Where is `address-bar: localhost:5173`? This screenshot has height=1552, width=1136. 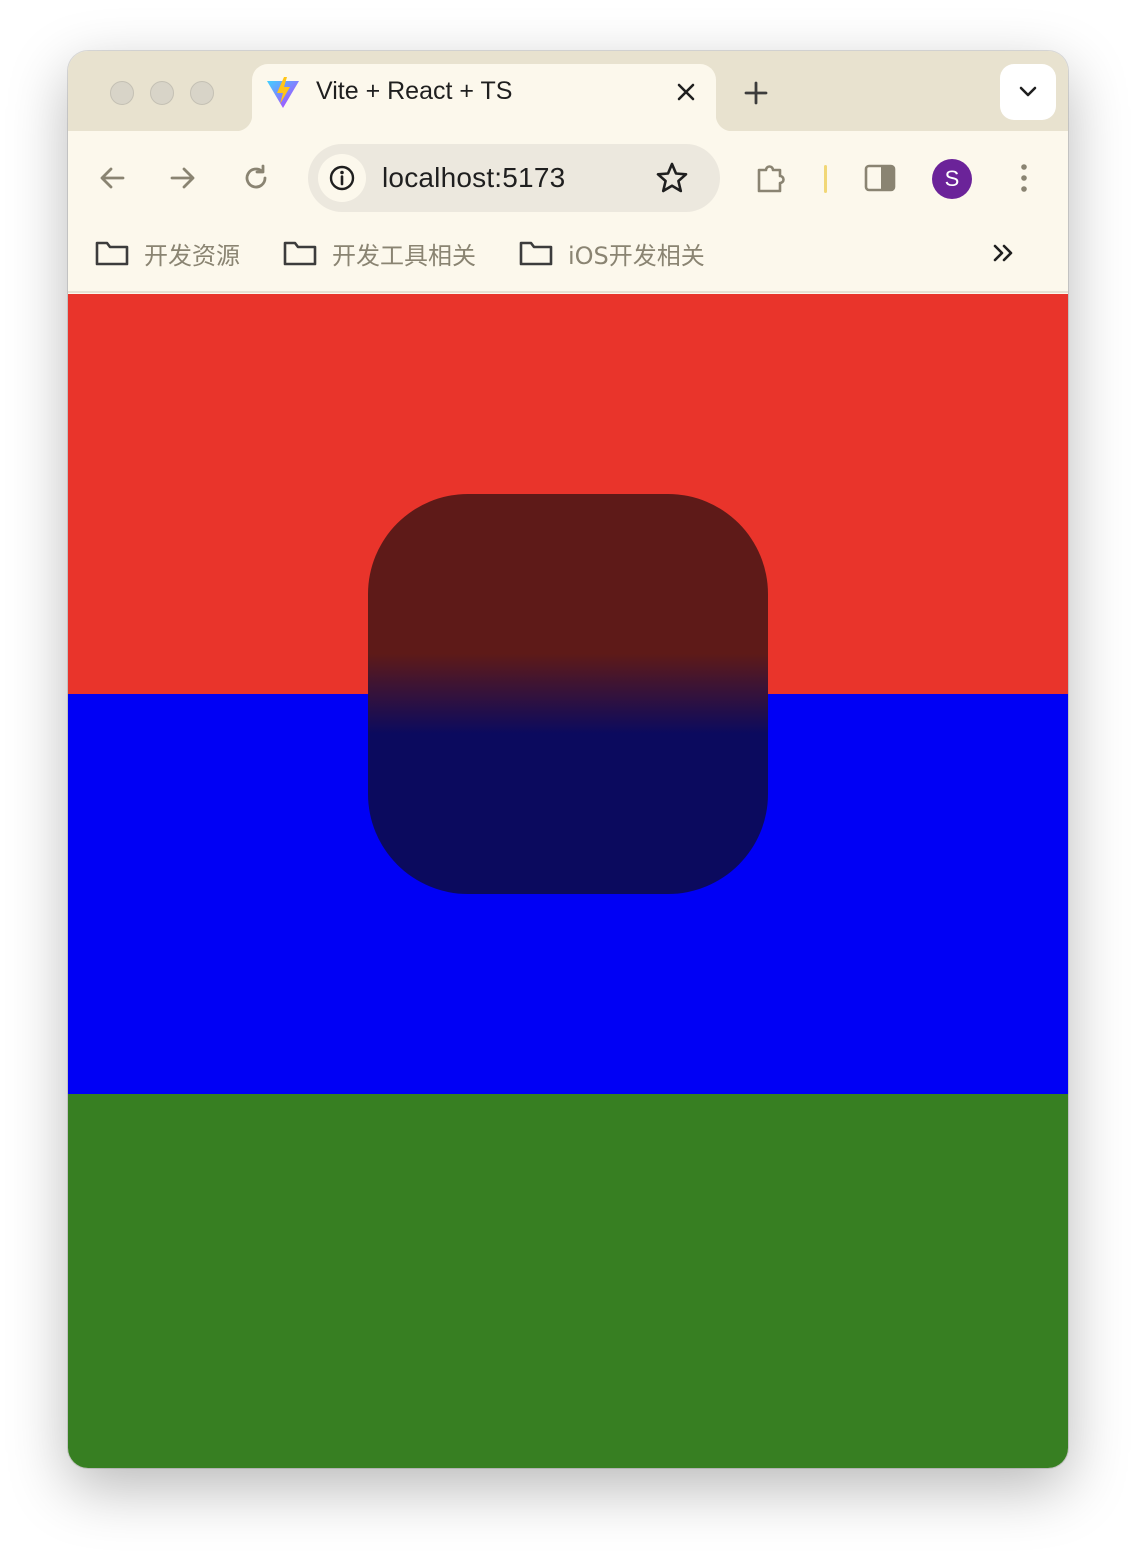
address-bar: localhost:5173 is located at coordinates (514, 178).